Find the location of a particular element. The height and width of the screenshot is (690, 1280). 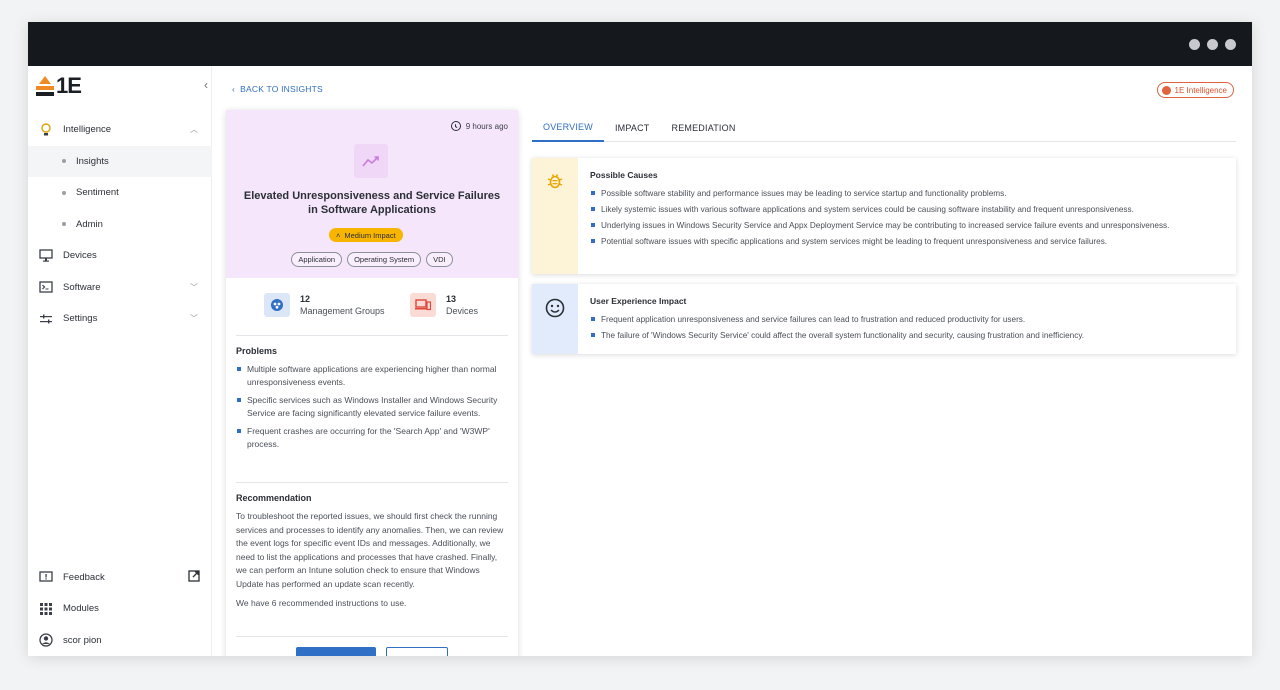

sidebar-item-feedback: Feedback is located at coordinates (120, 578).